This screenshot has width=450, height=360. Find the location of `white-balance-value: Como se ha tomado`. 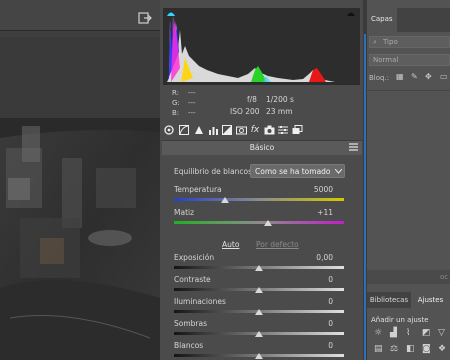

white-balance-value: Como se ha tomado is located at coordinates (293, 171).